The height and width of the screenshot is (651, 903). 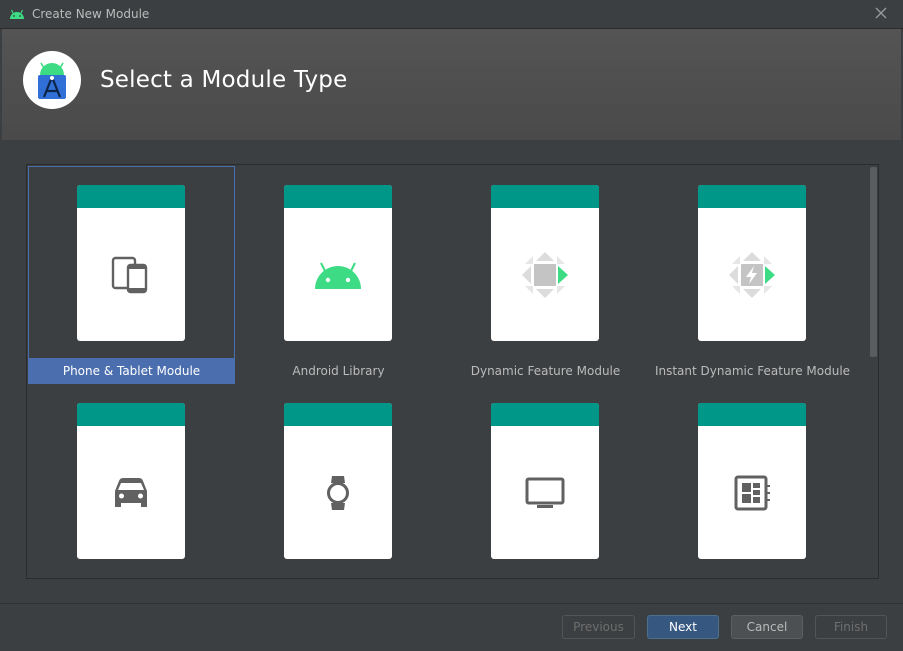 I want to click on module-tile-automotive, so click(x=131, y=481).